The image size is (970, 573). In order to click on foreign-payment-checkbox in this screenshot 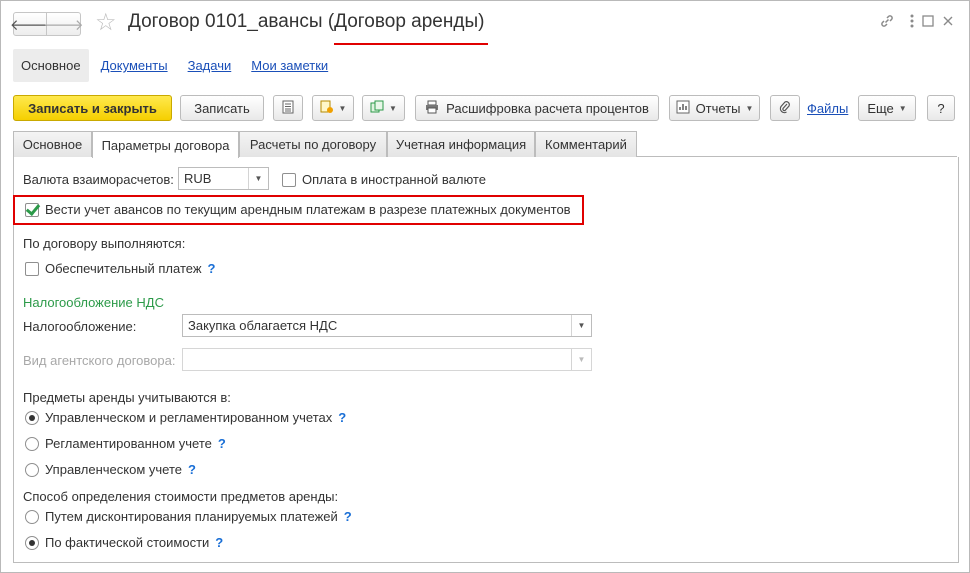, I will do `click(289, 180)`.